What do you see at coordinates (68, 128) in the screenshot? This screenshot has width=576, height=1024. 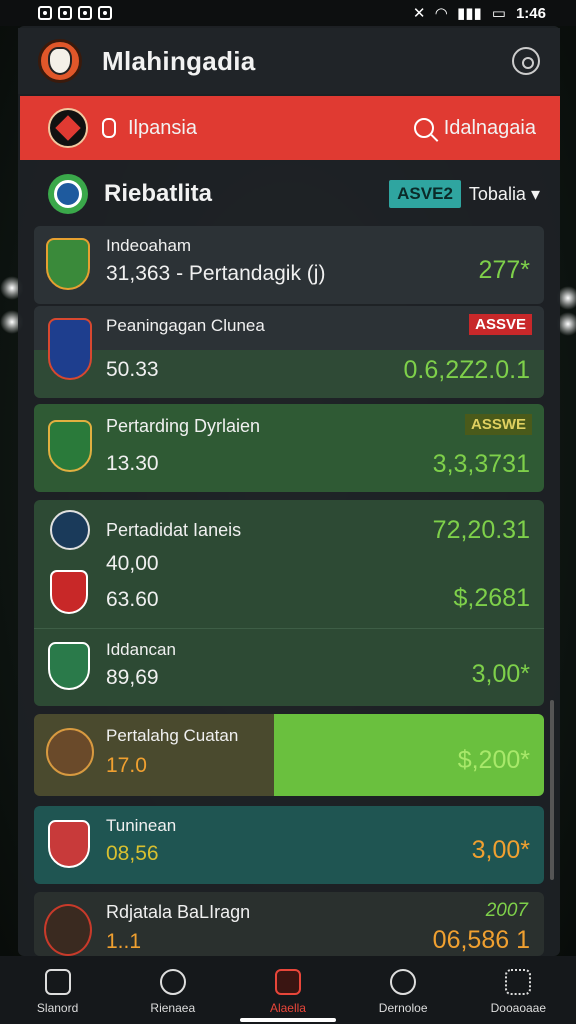 I see `league-badge-icon` at bounding box center [68, 128].